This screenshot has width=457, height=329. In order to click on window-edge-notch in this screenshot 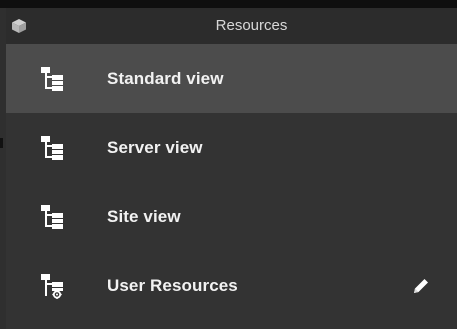, I will do `click(1, 143)`.